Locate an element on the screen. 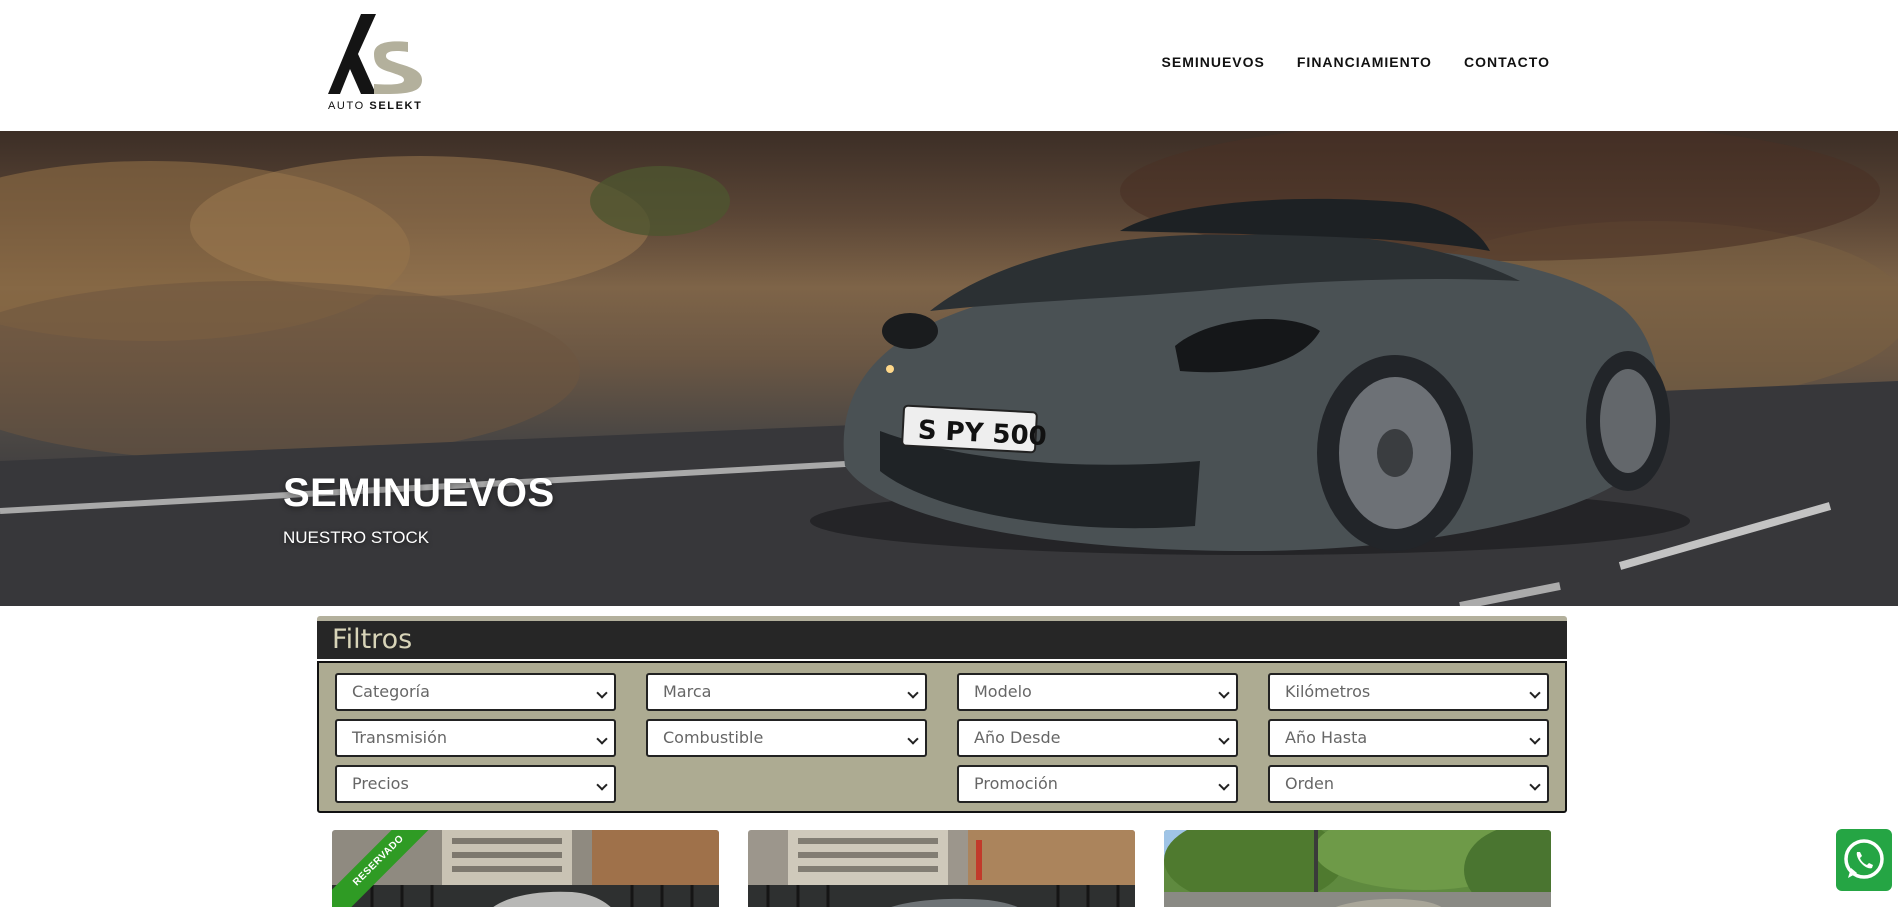 This screenshot has height=907, width=1898. select-kilometros: Kilómetros is located at coordinates (1408, 692).